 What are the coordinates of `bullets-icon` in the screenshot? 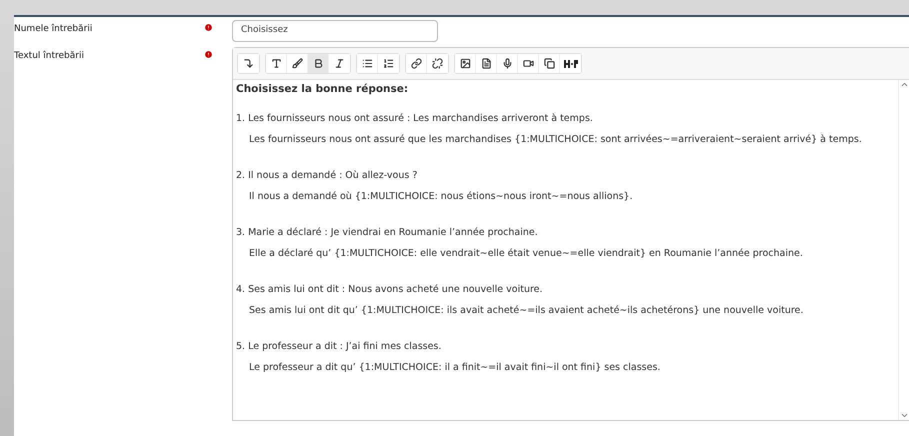 It's located at (367, 63).